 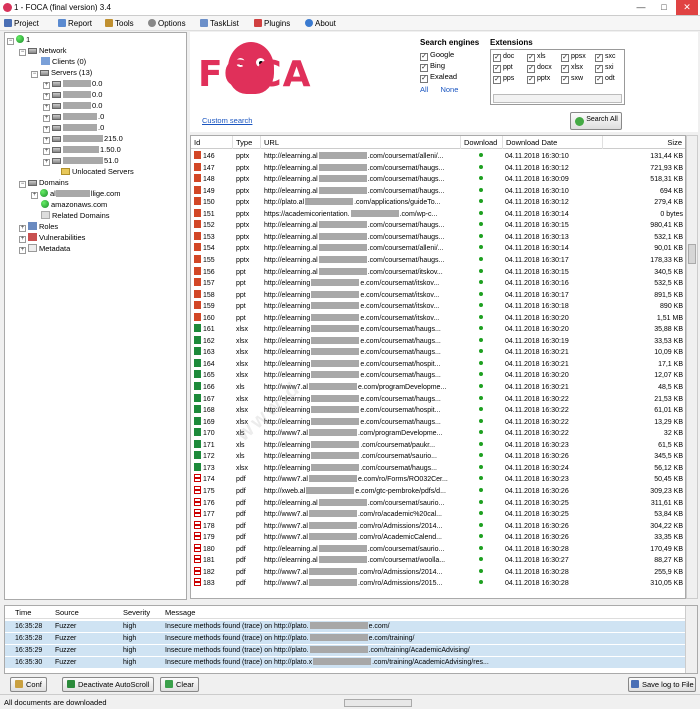 What do you see at coordinates (38, 226) in the screenshot?
I see `tree-roles: + Roles` at bounding box center [38, 226].